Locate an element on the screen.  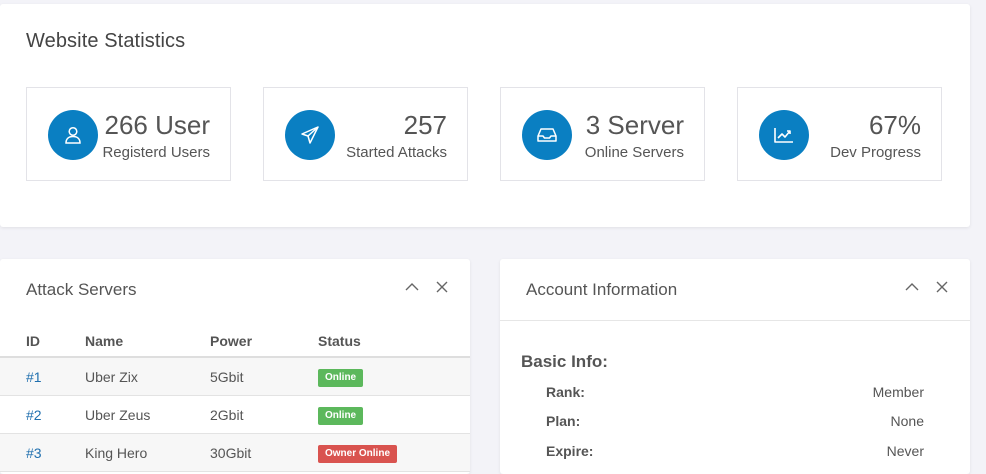
field-key: Expire: is located at coordinates (570, 451).